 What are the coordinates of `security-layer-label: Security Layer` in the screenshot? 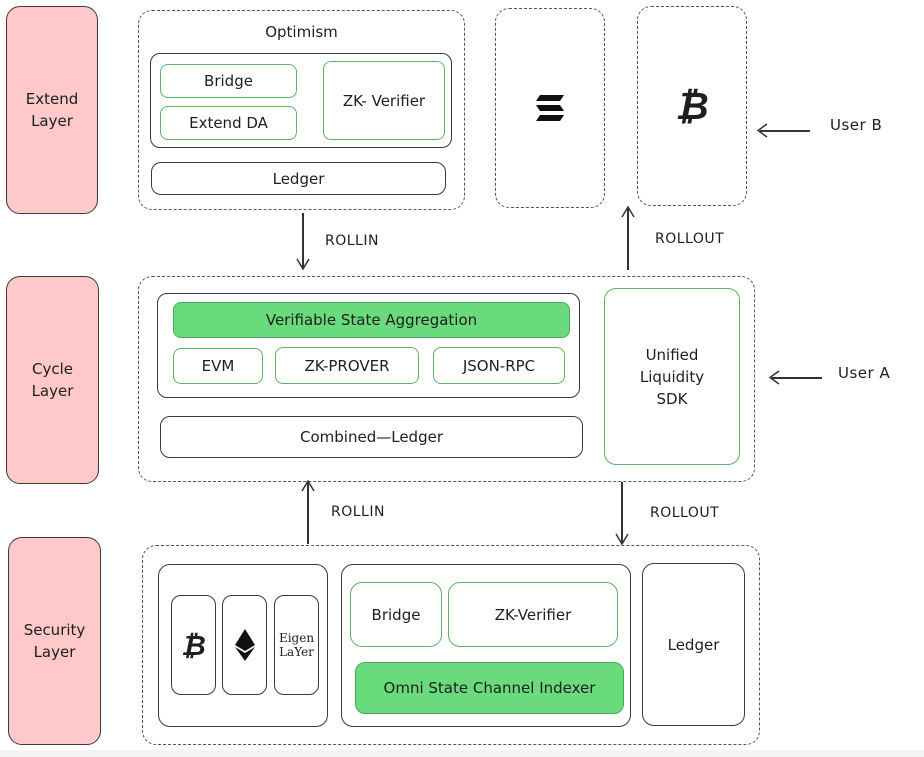 It's located at (54, 641).